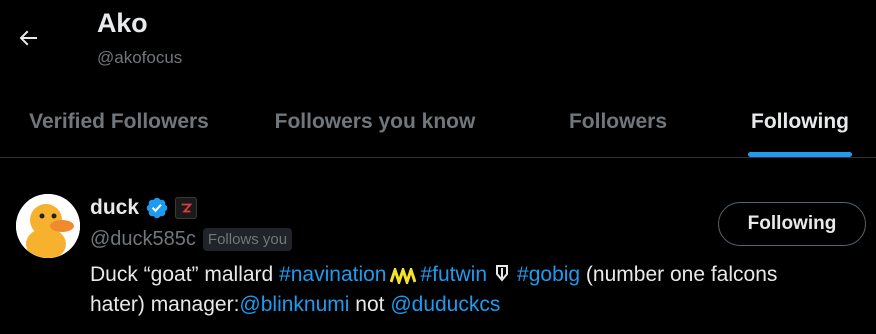 The width and height of the screenshot is (876, 334). What do you see at coordinates (502, 273) in the screenshot?
I see `team-logo-icon` at bounding box center [502, 273].